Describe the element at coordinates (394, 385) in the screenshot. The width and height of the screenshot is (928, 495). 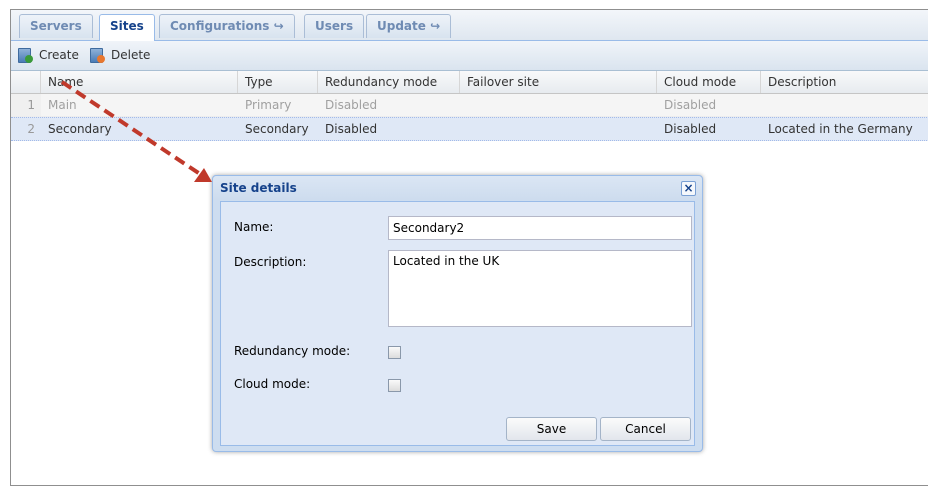
I see `cloud-mode-checkbox` at that location.